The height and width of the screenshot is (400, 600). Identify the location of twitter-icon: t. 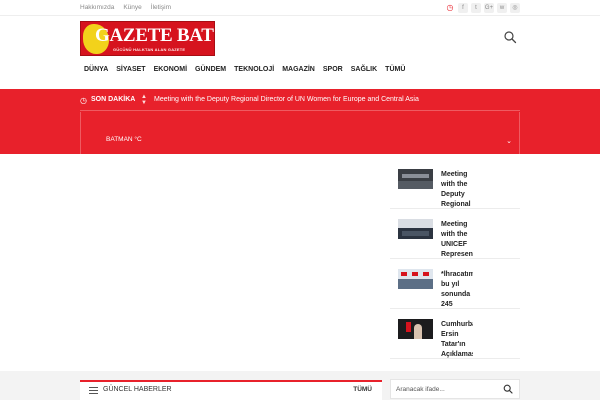
(476, 8).